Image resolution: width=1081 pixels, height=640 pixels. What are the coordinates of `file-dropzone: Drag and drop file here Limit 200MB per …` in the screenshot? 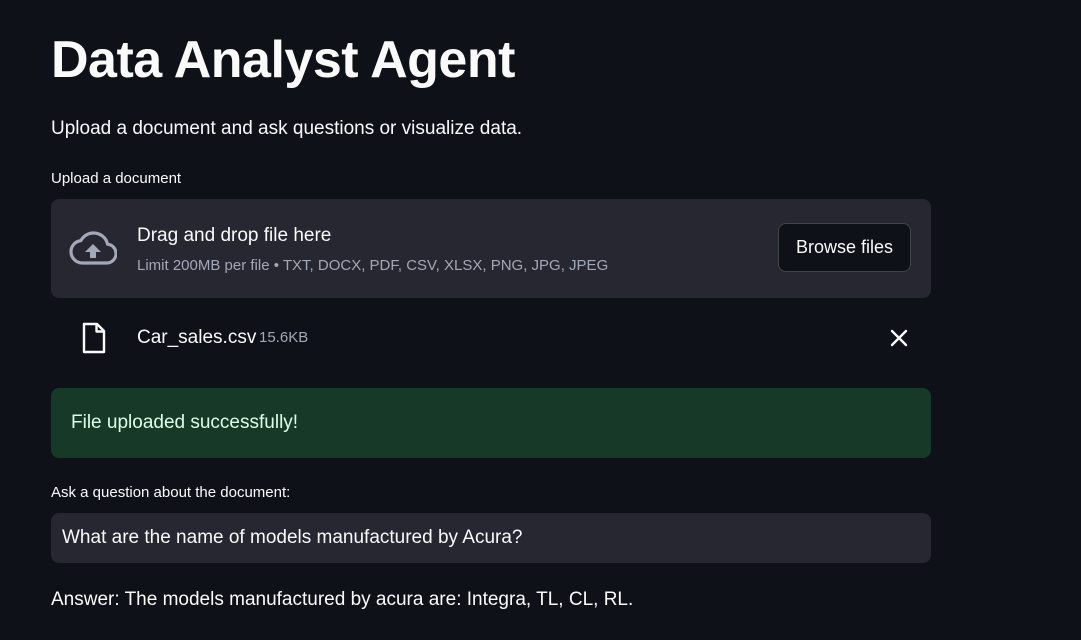 It's located at (491, 248).